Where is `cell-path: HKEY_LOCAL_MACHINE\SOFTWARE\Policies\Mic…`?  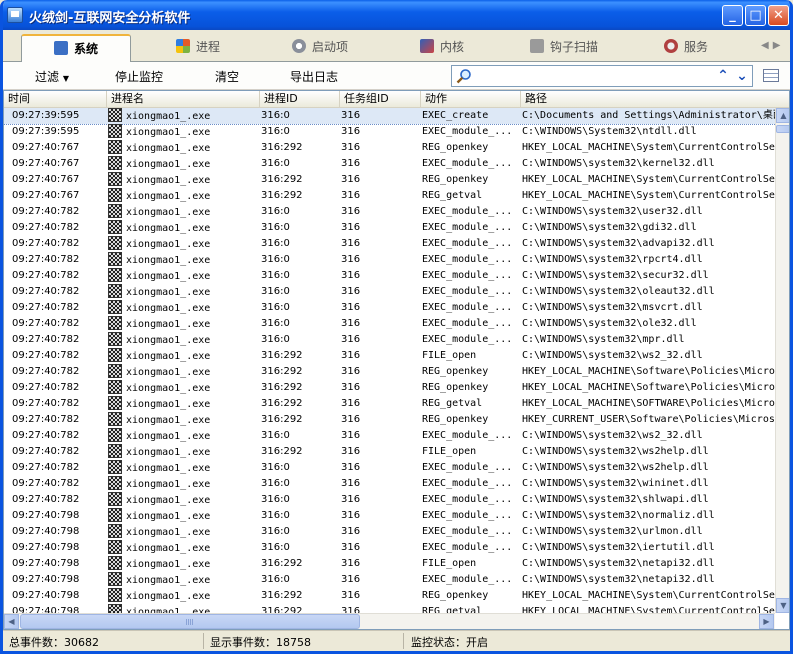 cell-path: HKEY_LOCAL_MACHINE\SOFTWARE\Policies\Mic… is located at coordinates (649, 403).